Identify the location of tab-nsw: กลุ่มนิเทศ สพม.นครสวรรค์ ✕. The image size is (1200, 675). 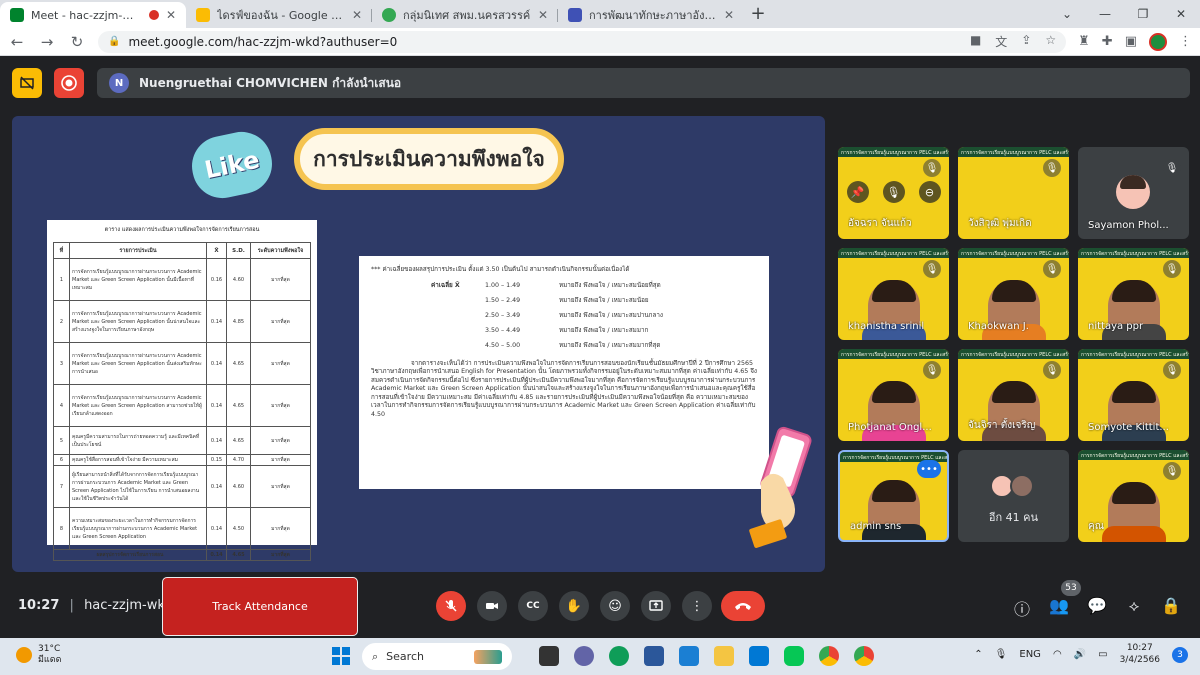
(465, 15).